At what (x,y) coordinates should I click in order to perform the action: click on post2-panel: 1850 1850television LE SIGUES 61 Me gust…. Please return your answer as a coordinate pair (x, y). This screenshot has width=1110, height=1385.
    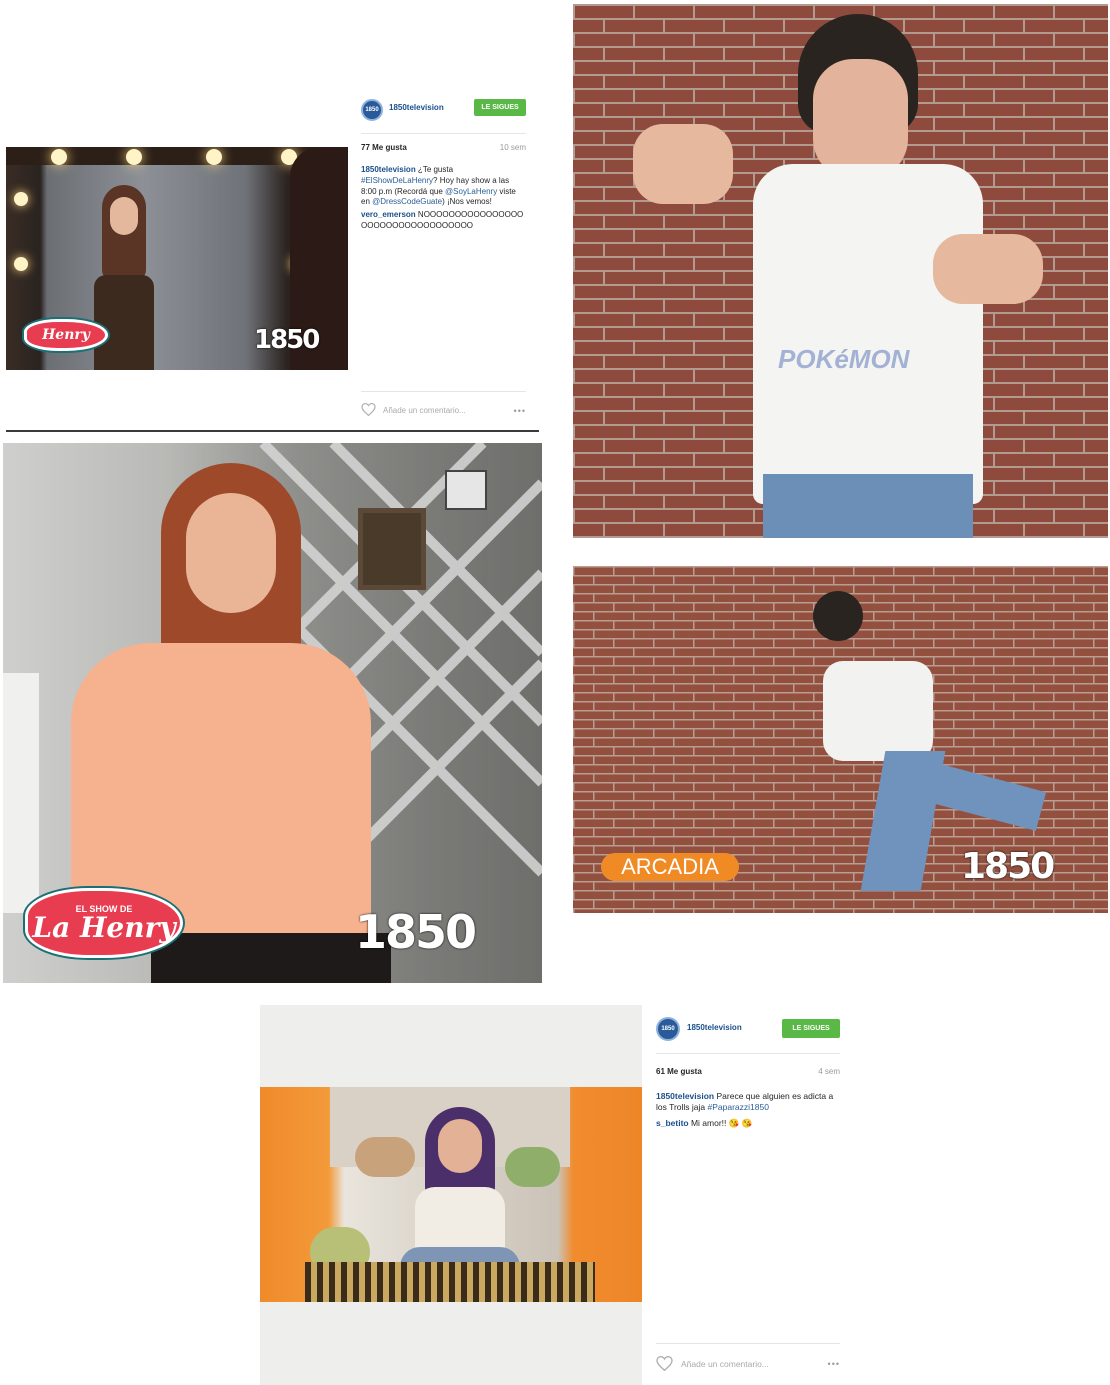
    Looking at the image, I should click on (748, 1197).